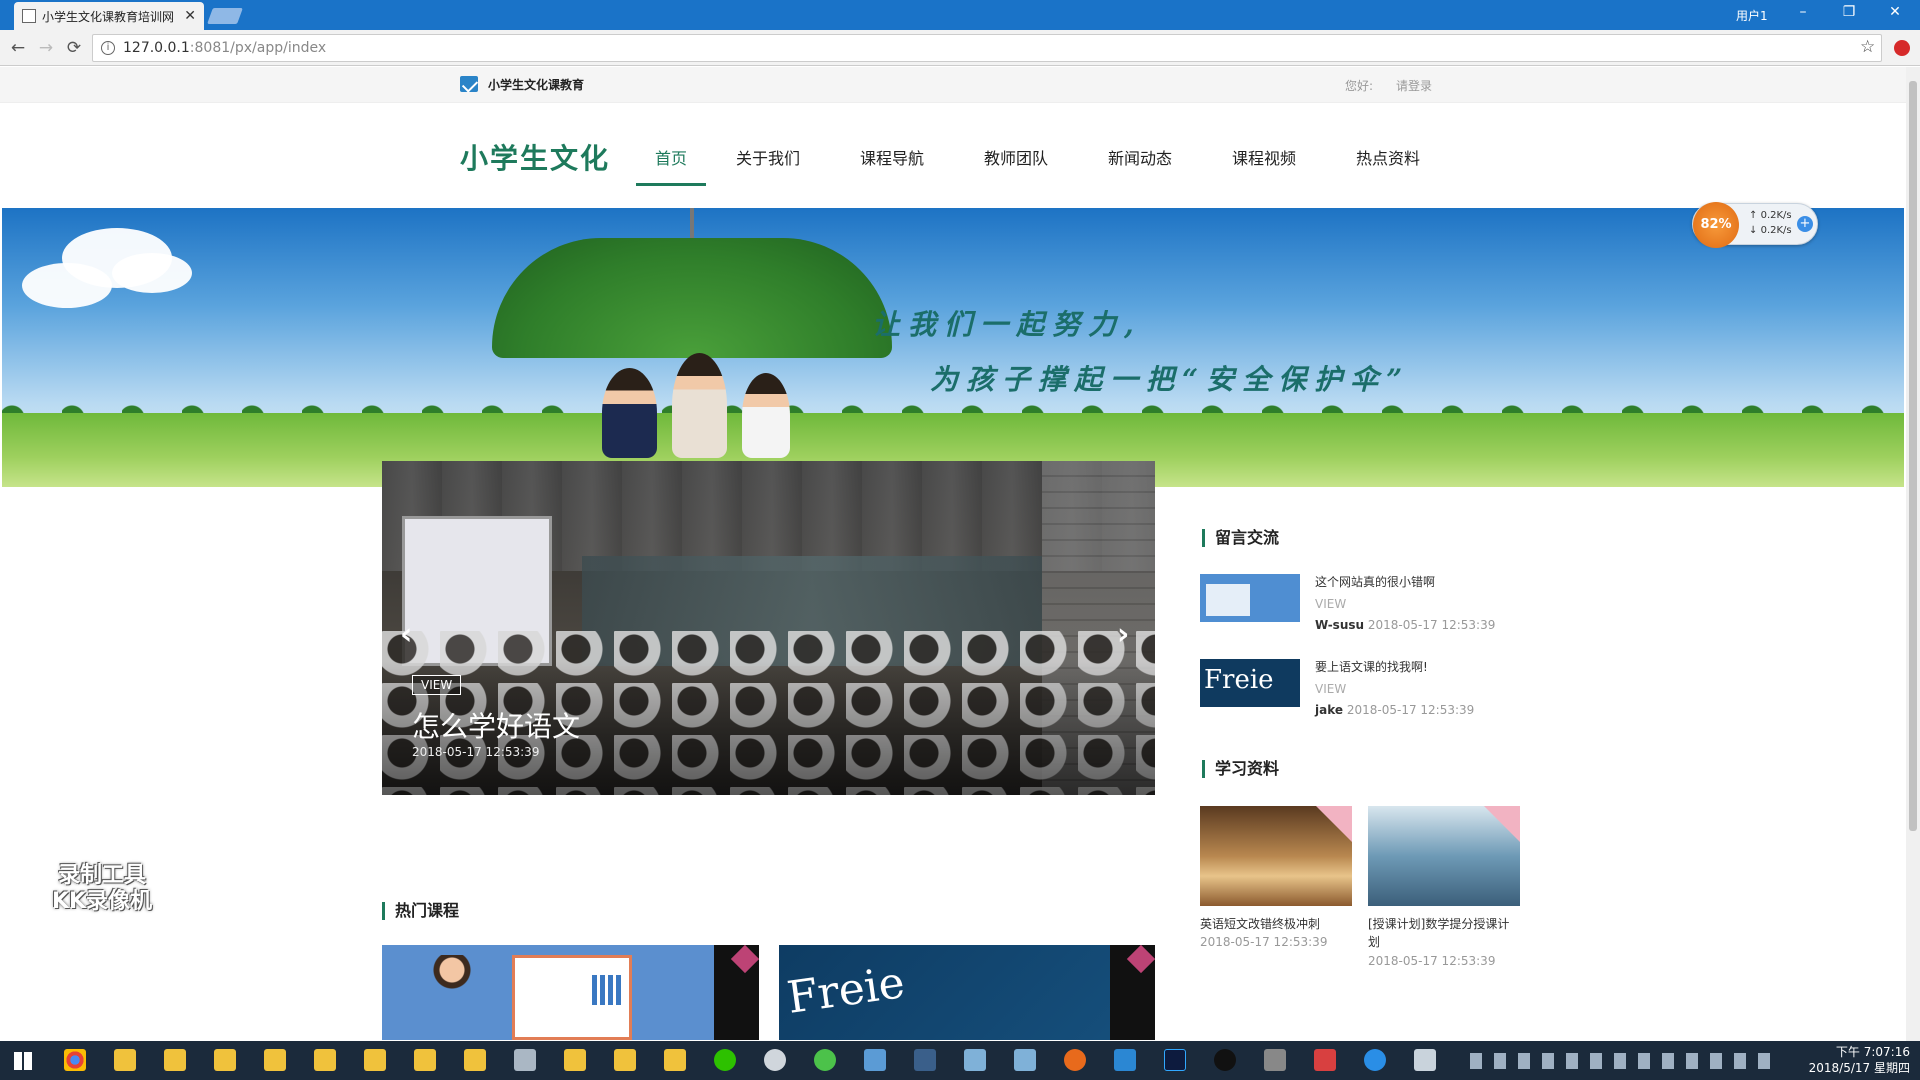 Image resolution: width=1920 pixels, height=1080 pixels. I want to click on material-date: 2018-05-17 12:53:39, so click(1432, 961).